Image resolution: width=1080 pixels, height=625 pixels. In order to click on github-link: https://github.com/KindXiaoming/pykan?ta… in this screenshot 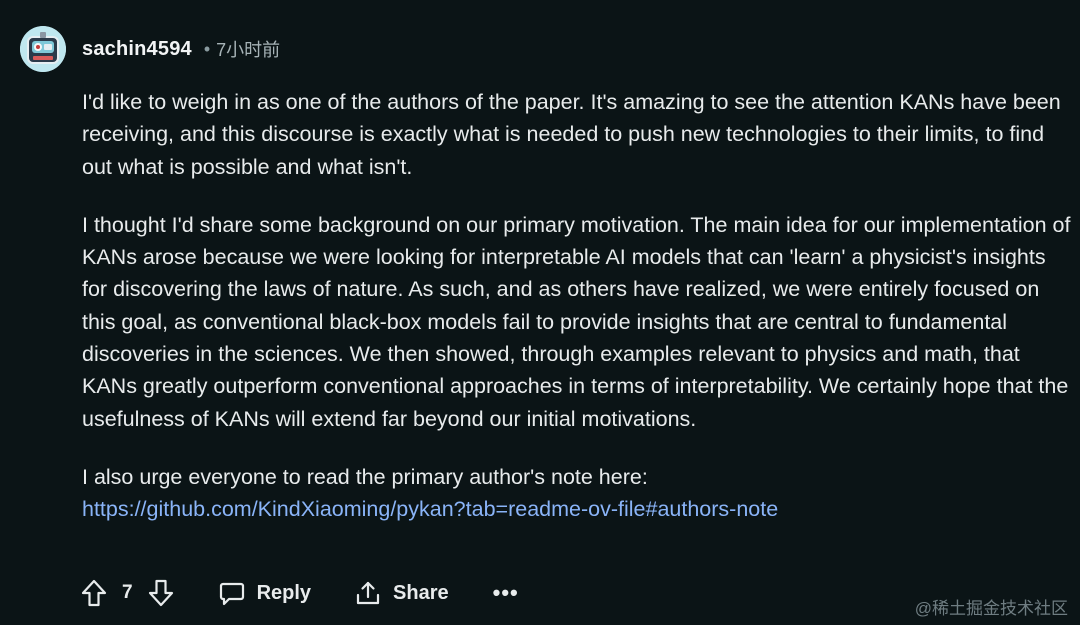, I will do `click(430, 509)`.